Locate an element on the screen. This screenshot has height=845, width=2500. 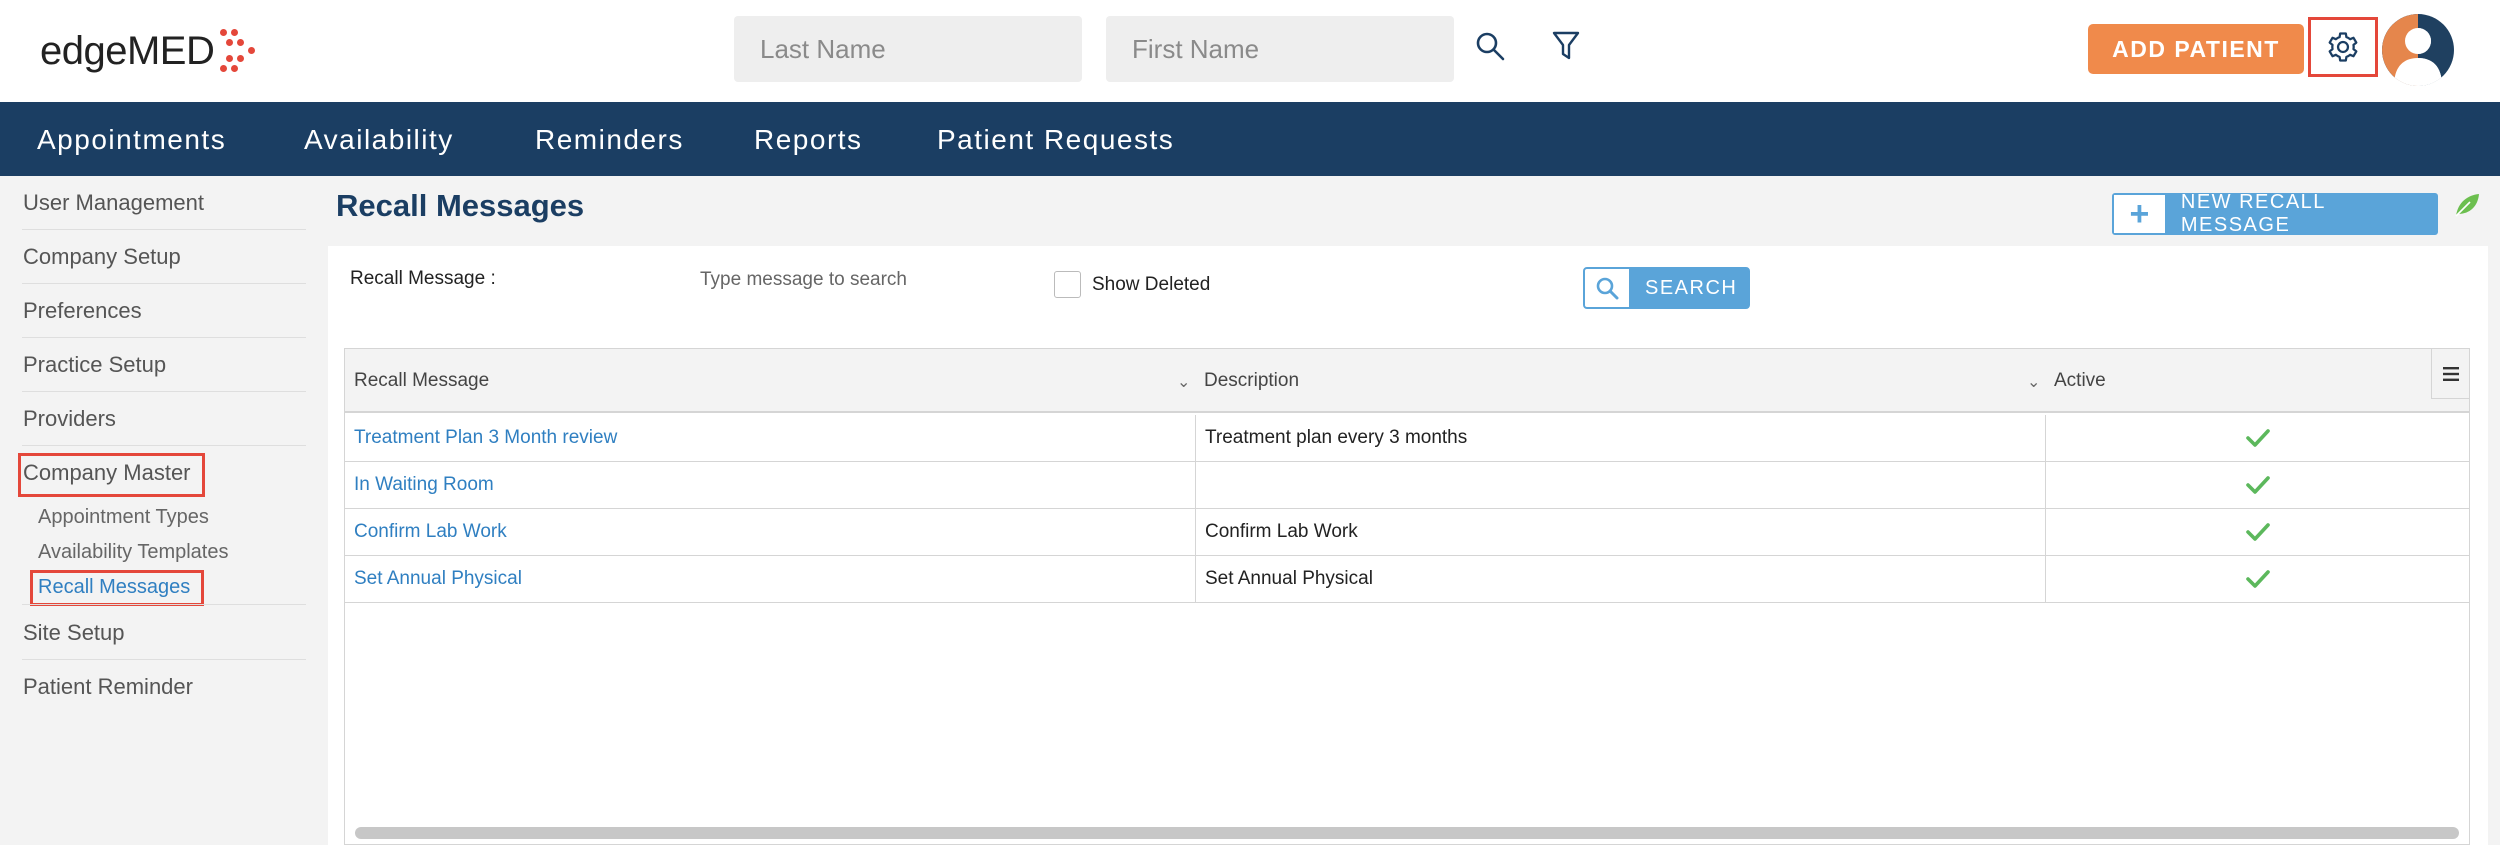
new-recall-message-button: + NEW RECALL MESSAGE is located at coordinates (2275, 213).